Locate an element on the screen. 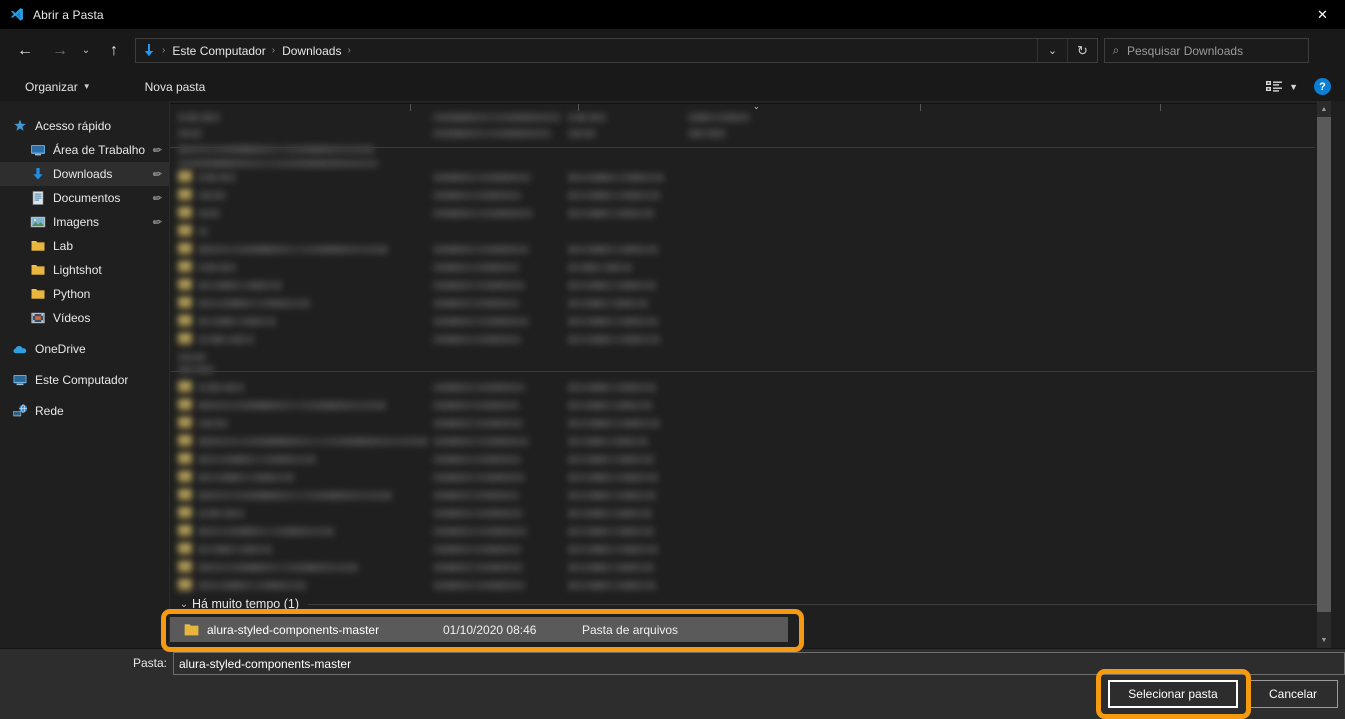 This screenshot has height=719, width=1345. sidebar-item-label: Imagens is located at coordinates (76, 222).